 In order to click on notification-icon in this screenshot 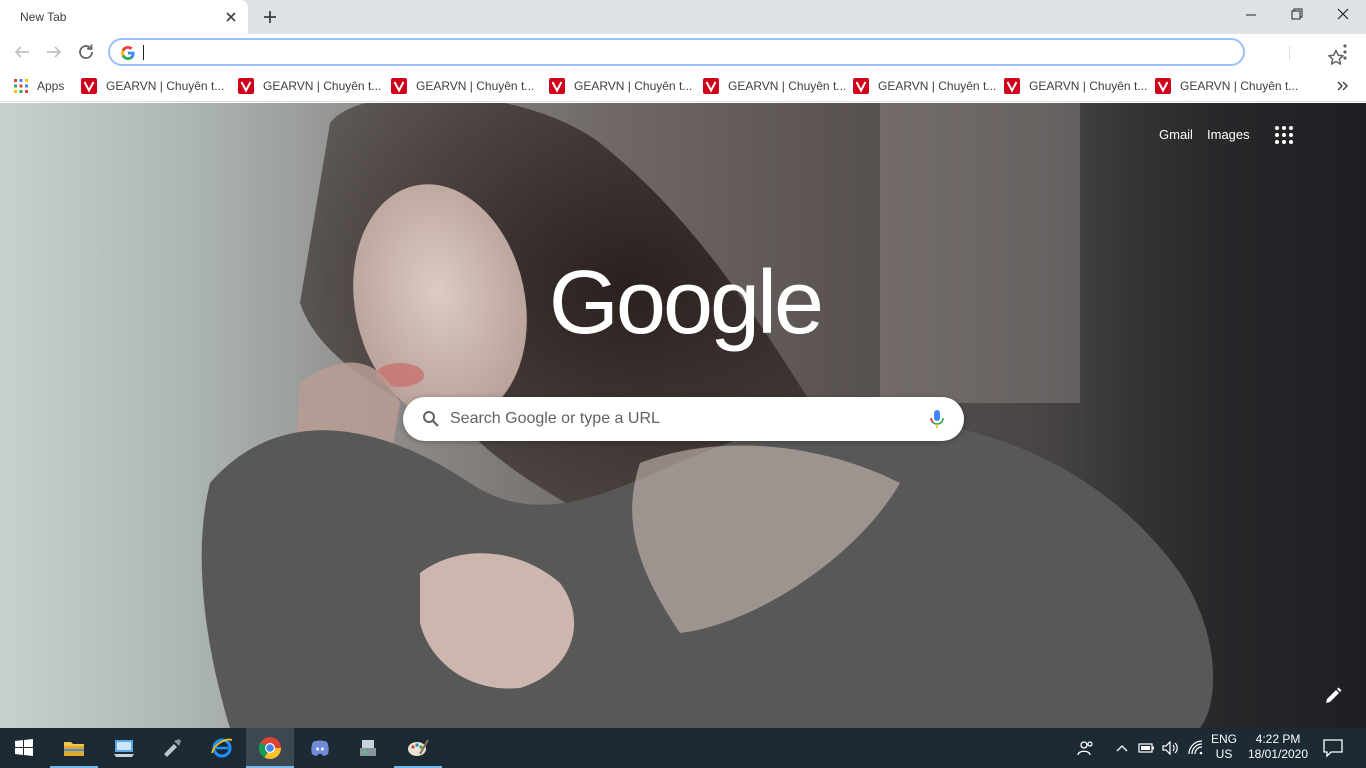, I will do `click(1333, 748)`.